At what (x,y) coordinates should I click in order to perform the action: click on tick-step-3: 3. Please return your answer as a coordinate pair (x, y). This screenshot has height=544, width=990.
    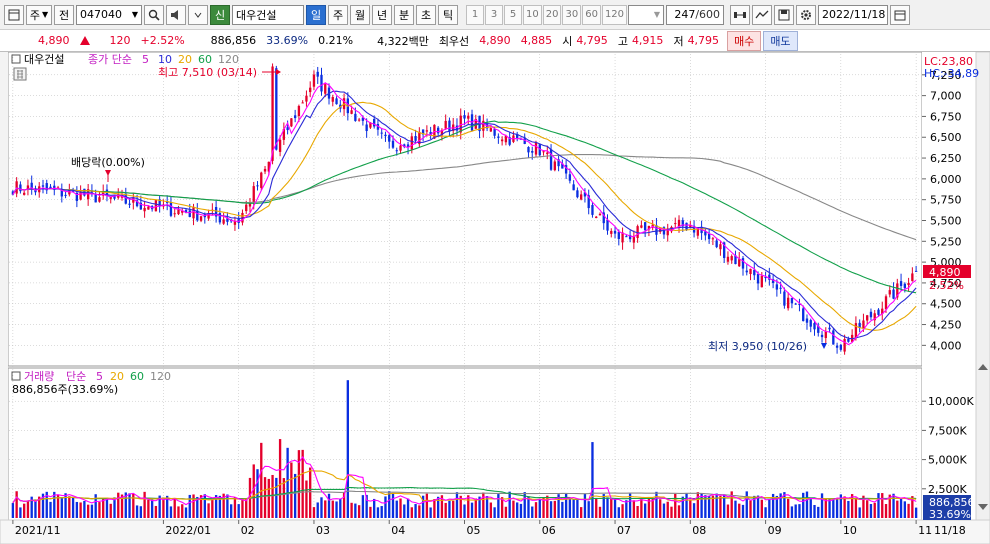
    Looking at the image, I should click on (494, 14).